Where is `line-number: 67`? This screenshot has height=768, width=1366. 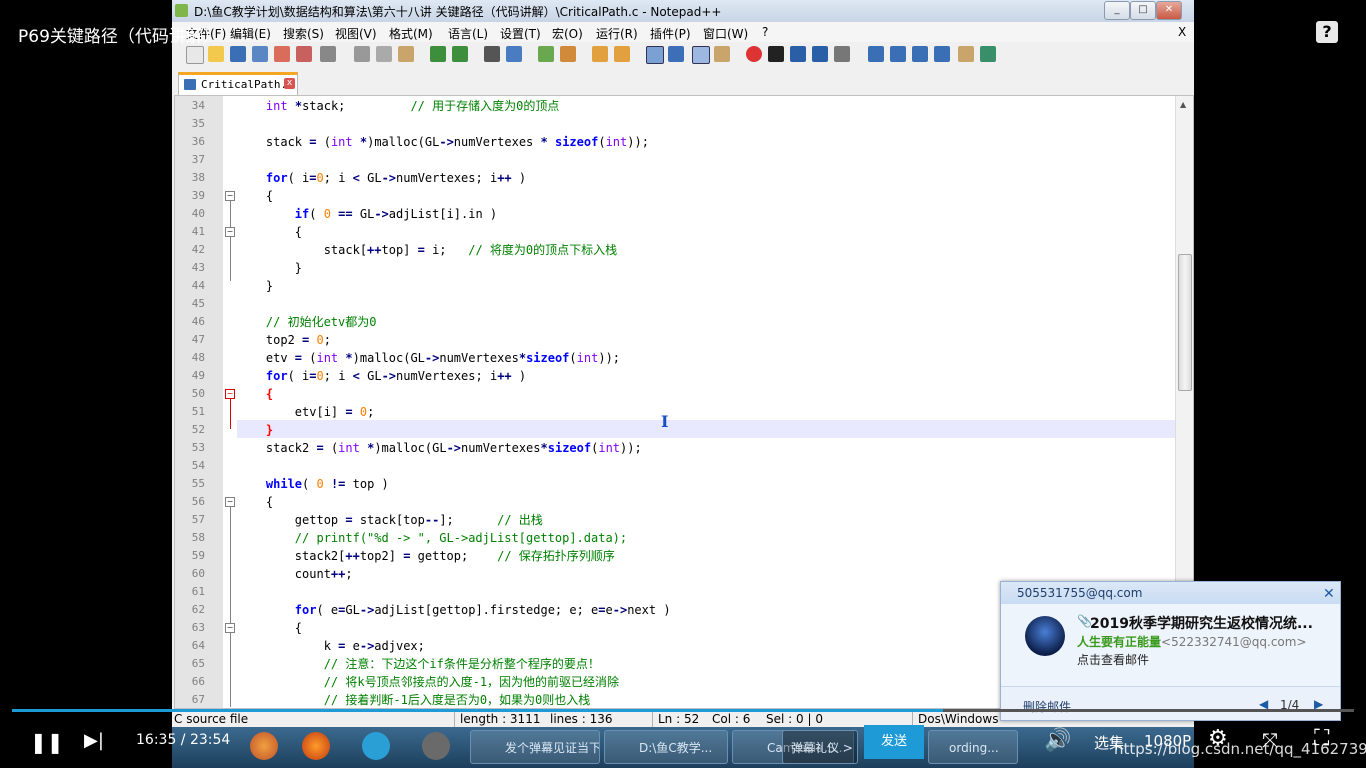 line-number: 67 is located at coordinates (198, 699).